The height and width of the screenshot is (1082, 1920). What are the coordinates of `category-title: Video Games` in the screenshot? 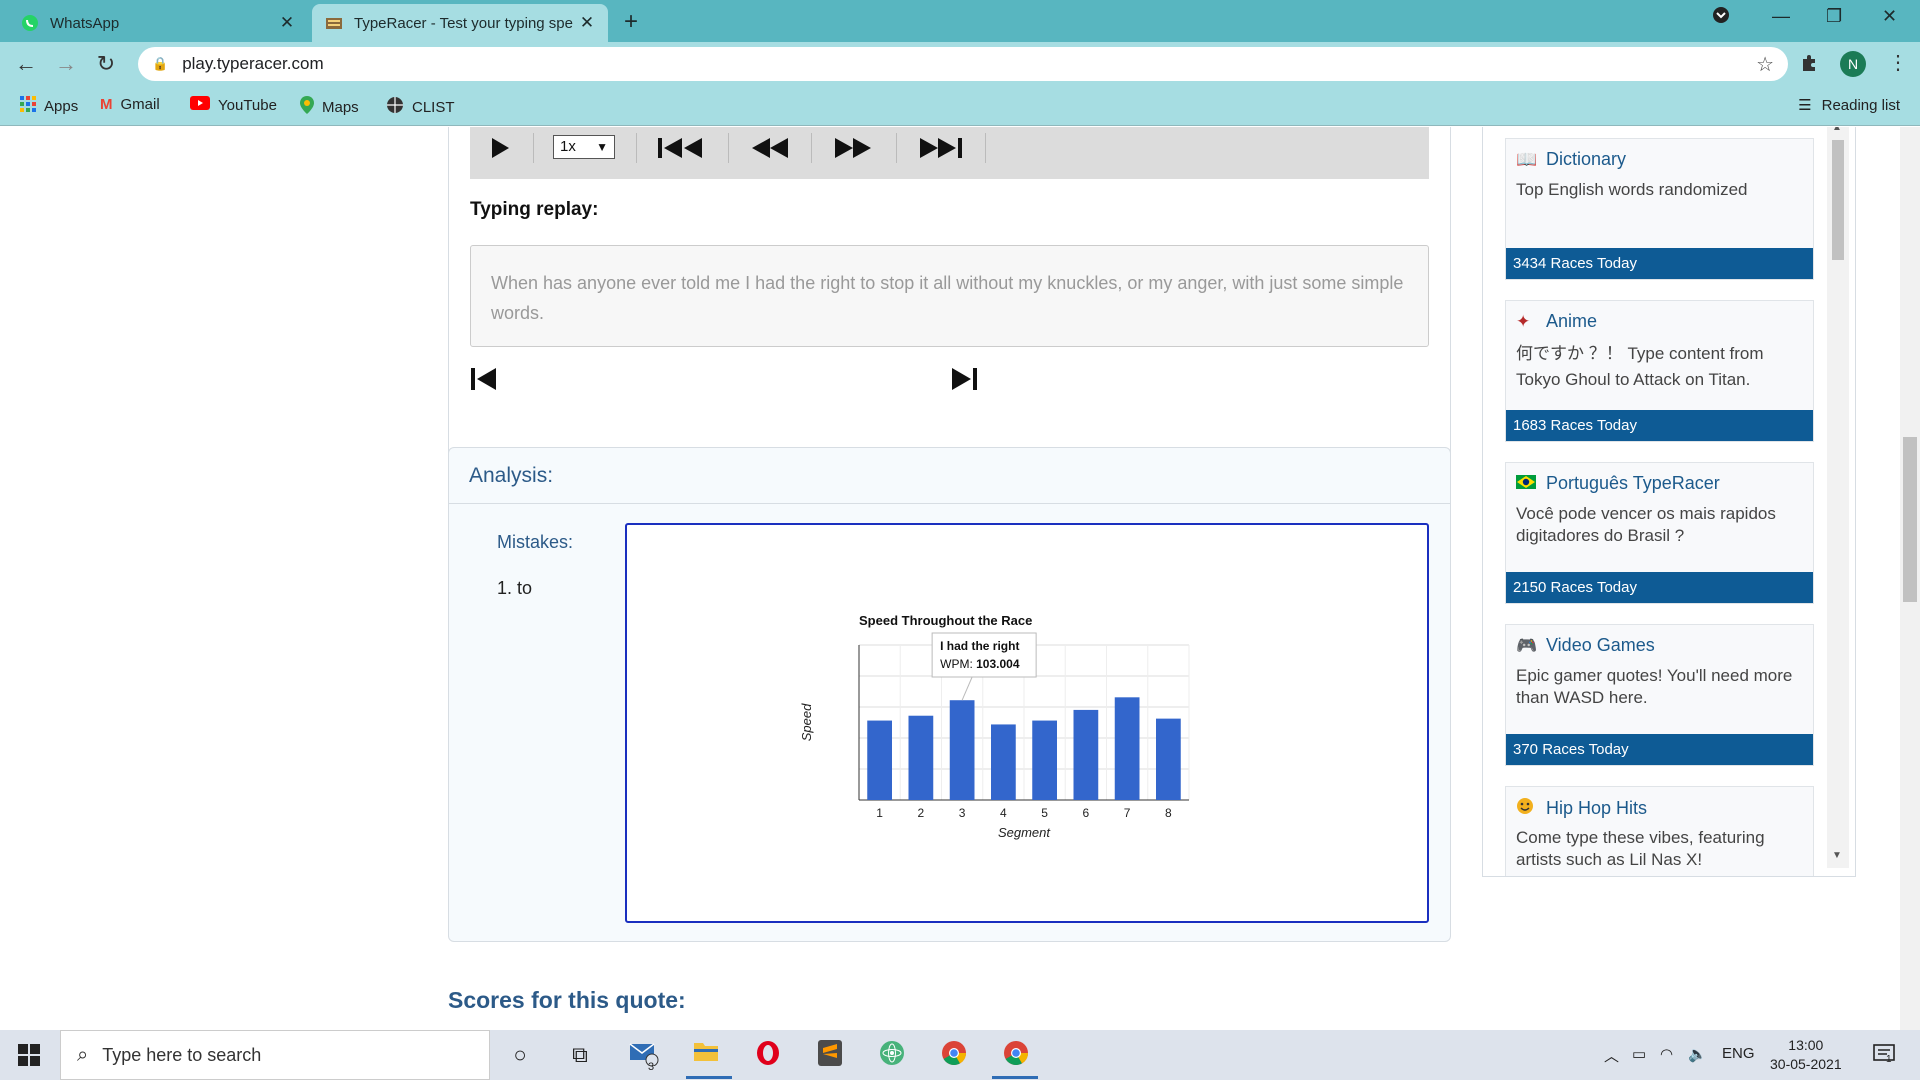 It's located at (1600, 645).